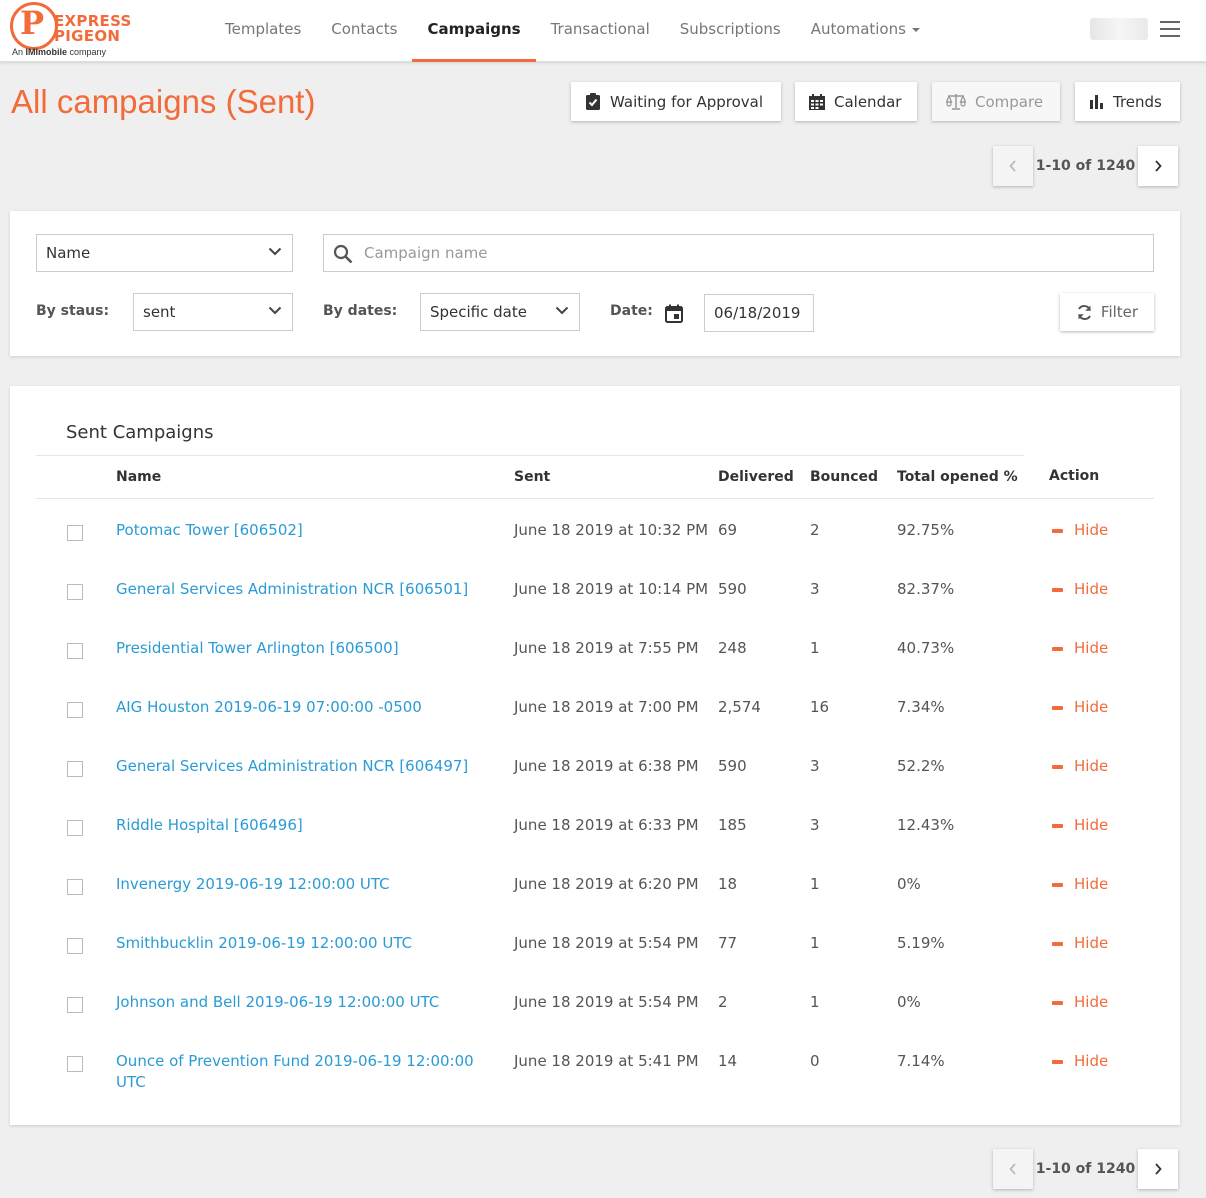 The image size is (1206, 1198). I want to click on delivered-count: 69, so click(728, 530).